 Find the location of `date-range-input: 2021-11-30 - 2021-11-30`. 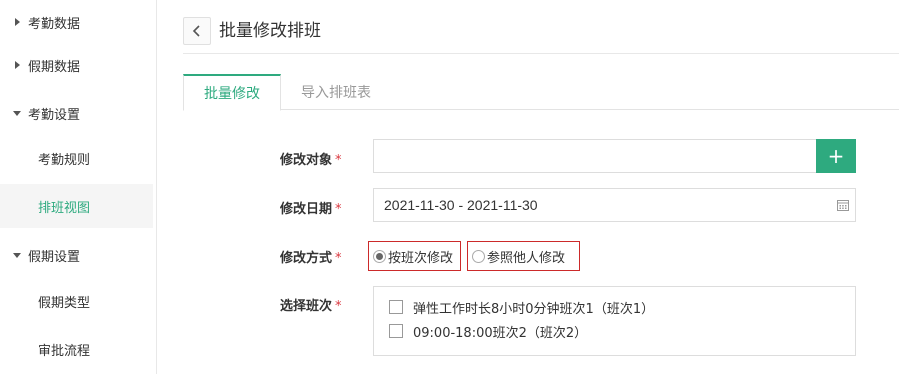

date-range-input: 2021-11-30 - 2021-11-30 is located at coordinates (614, 205).